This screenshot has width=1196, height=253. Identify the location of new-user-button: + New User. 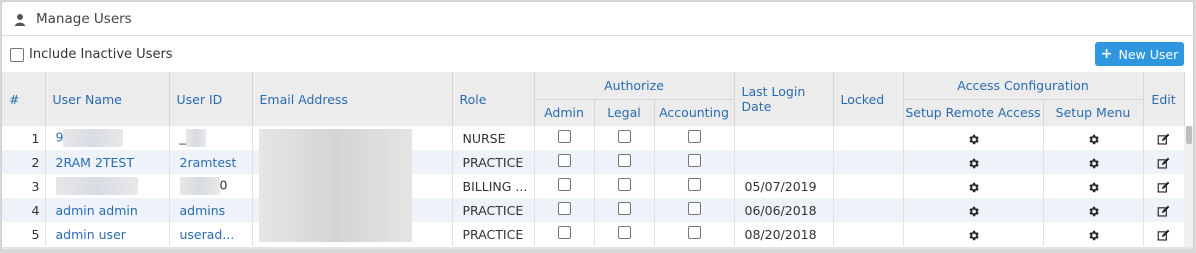
(1139, 54).